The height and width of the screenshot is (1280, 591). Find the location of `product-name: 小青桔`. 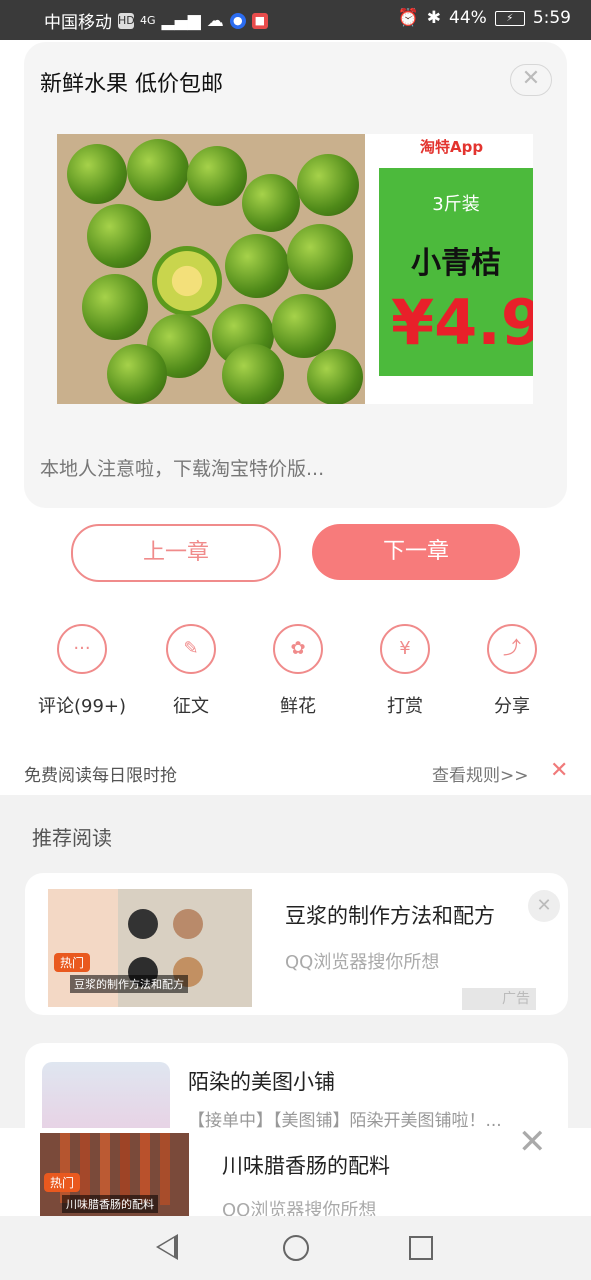

product-name: 小青桔 is located at coordinates (456, 263).